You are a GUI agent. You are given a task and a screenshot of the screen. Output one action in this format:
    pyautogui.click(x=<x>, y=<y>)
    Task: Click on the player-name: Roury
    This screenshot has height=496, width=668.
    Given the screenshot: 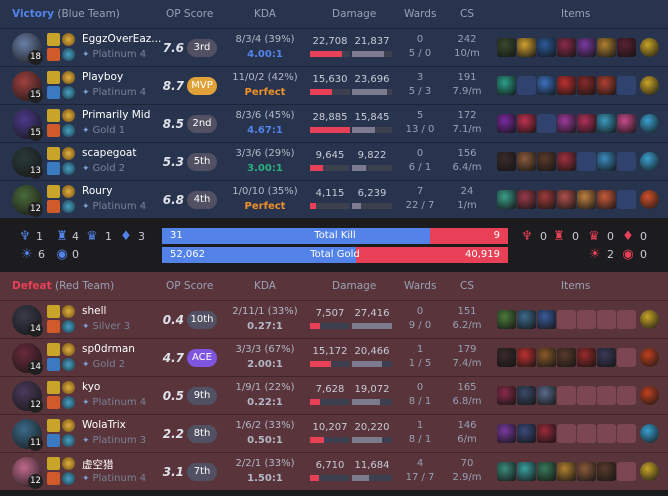 What is the action you would take?
    pyautogui.click(x=97, y=191)
    